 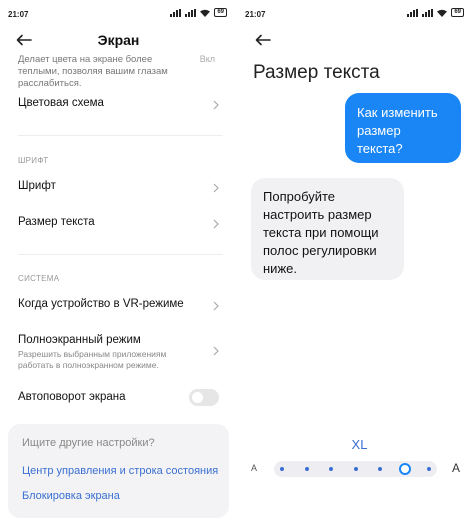 I want to click on text-size-label: Размер текста, so click(x=56, y=222).